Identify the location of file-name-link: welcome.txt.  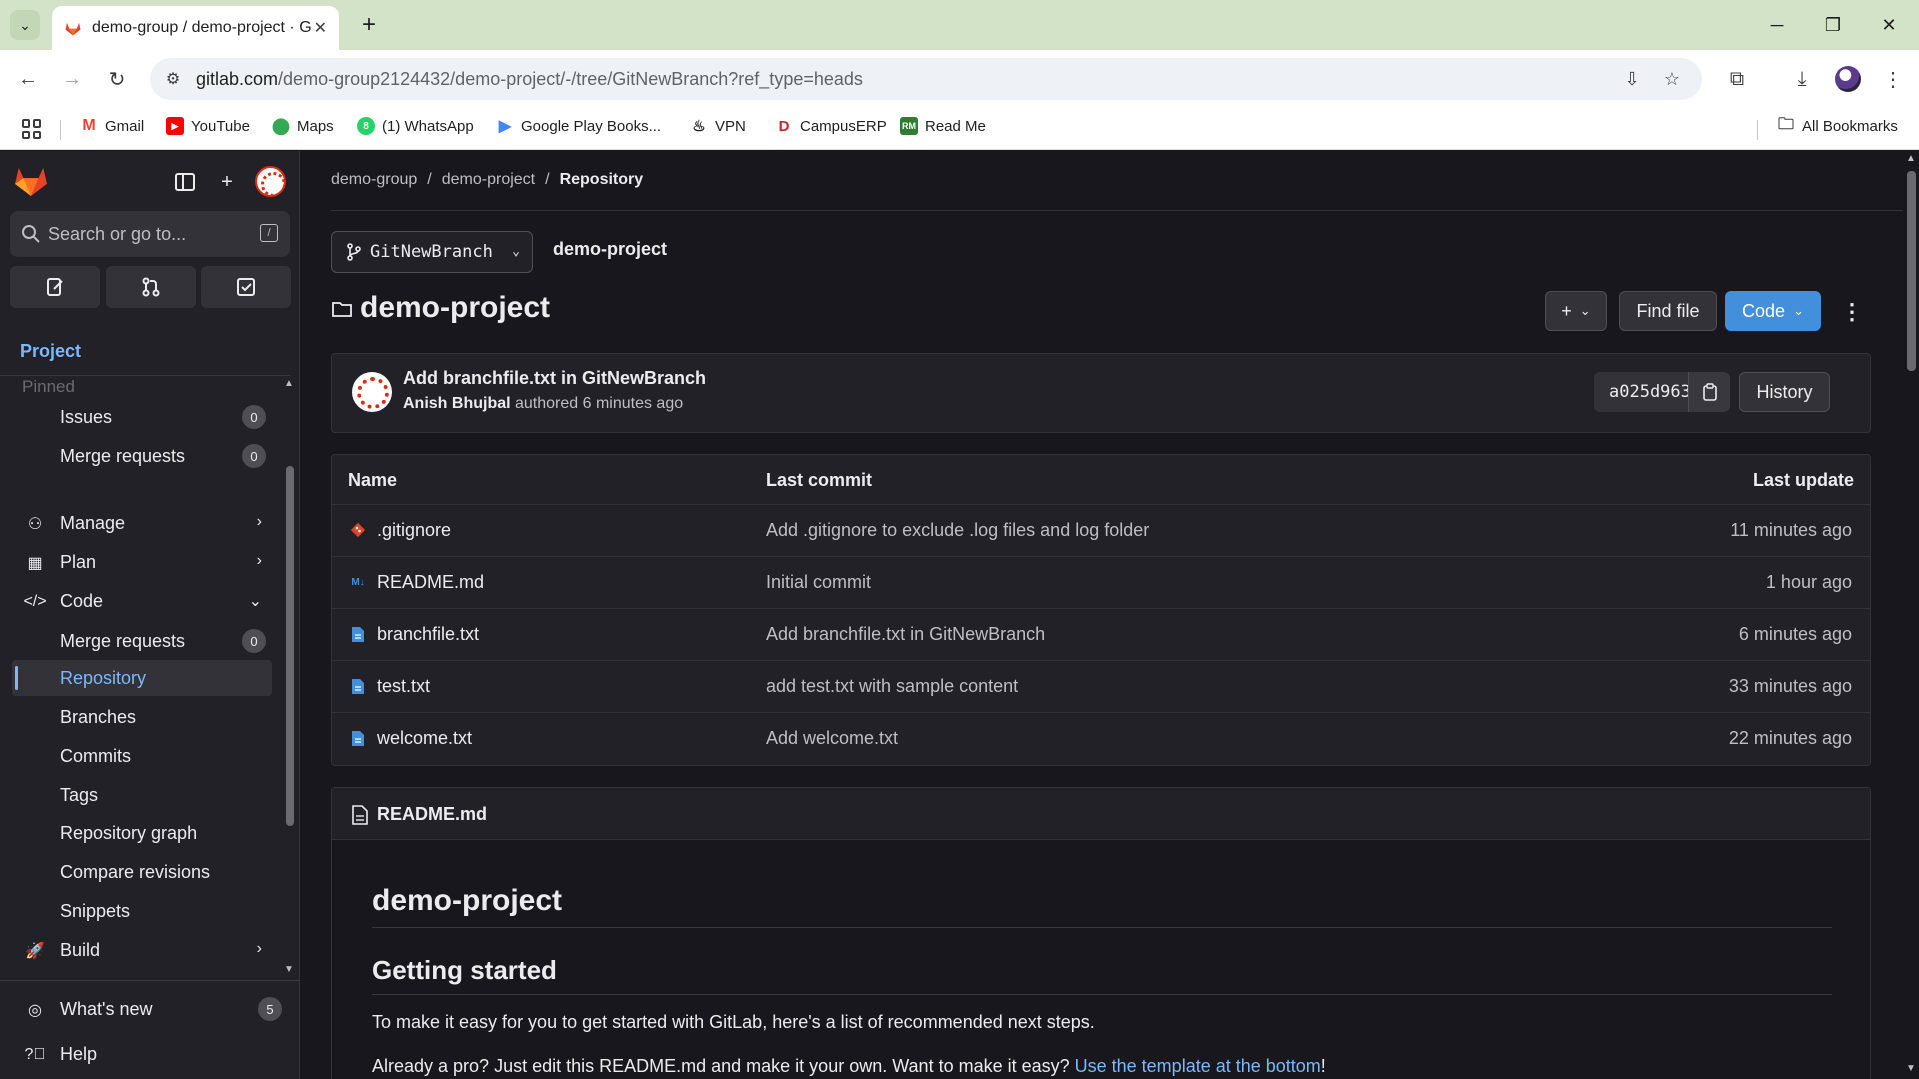
(424, 738).